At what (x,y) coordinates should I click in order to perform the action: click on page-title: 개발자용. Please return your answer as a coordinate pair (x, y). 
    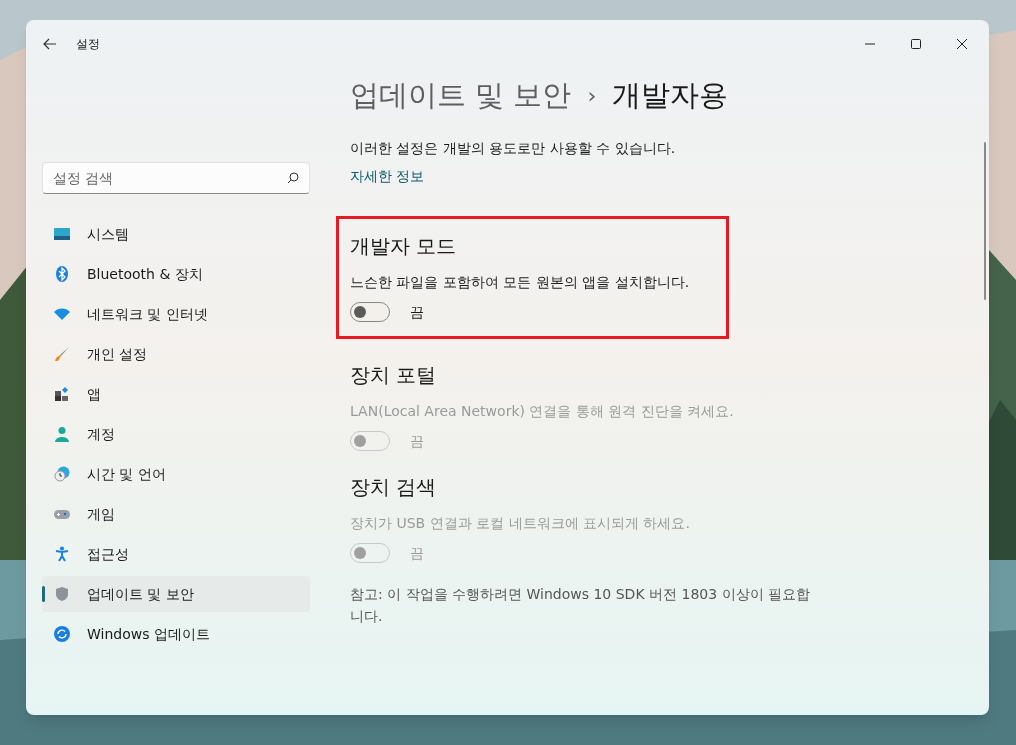
    Looking at the image, I should click on (670, 95).